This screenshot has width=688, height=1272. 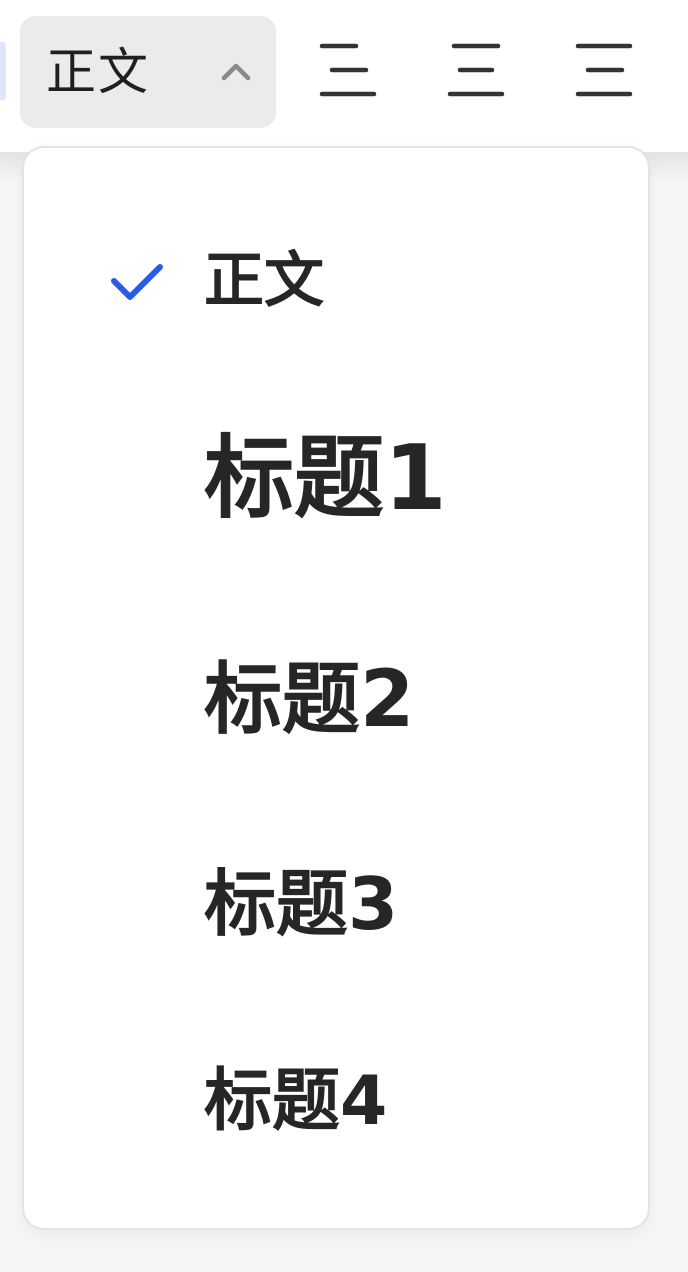 I want to click on menu-item-body-text: 正文, so click(x=336, y=281).